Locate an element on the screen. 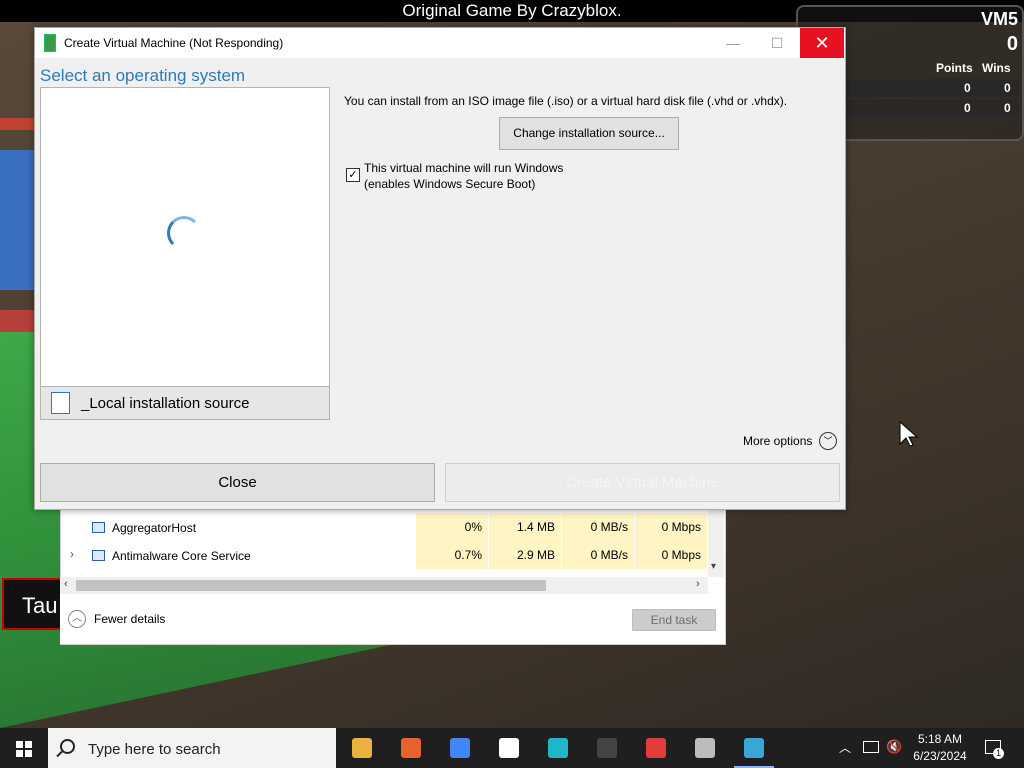 This screenshot has width=1024, height=768. window-close-button: ✕ is located at coordinates (822, 43).